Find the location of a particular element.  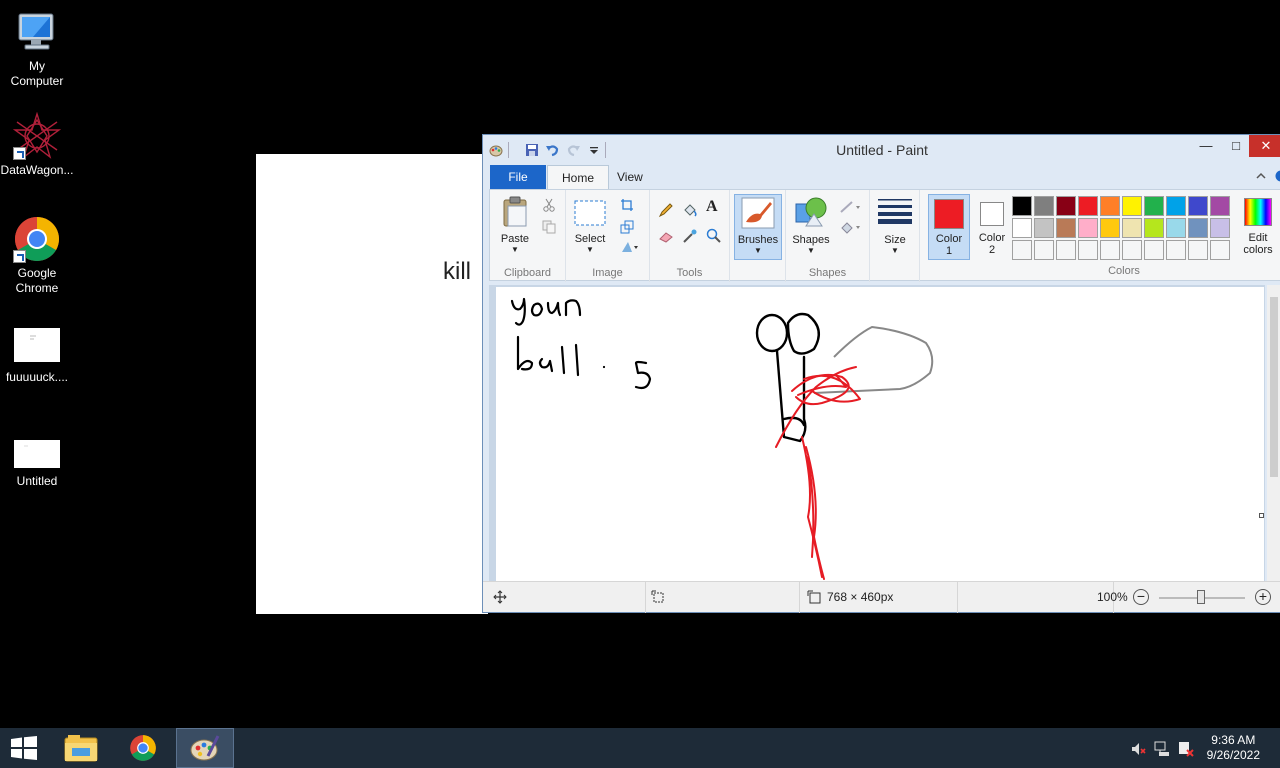

document-icon is located at coordinates (37, 346).